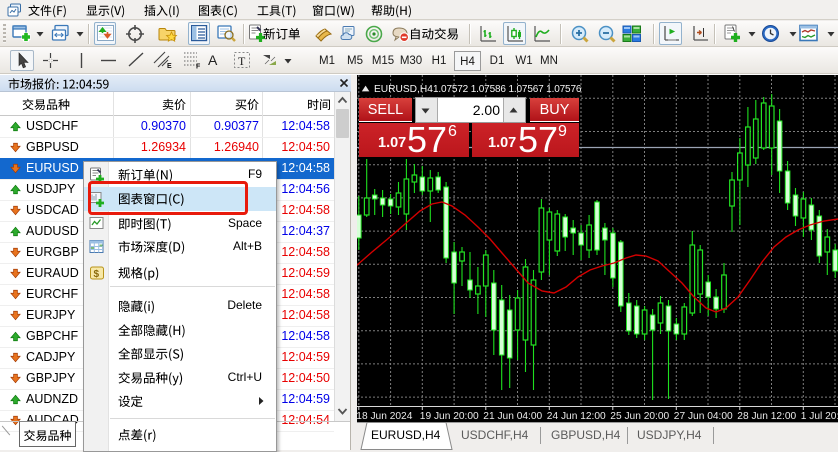 The image size is (838, 452). What do you see at coordinates (703, 416) in the screenshot?
I see `svg-text: 27 Jun 04:00` at bounding box center [703, 416].